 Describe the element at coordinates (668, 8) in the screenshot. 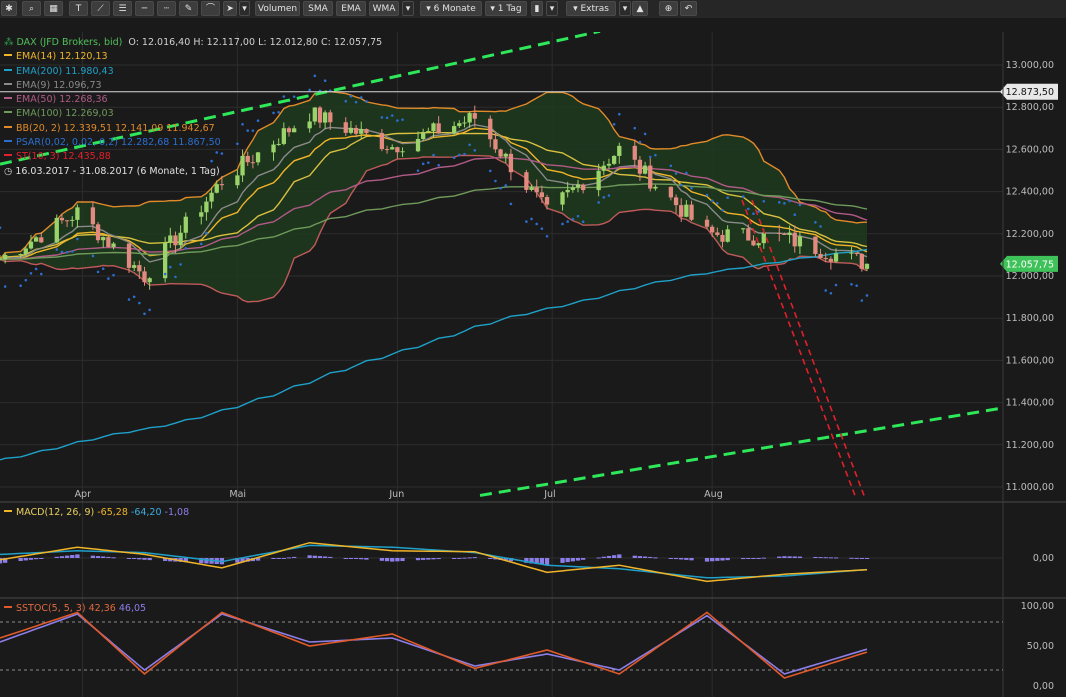

I see `zoom-icon: ⊕` at that location.